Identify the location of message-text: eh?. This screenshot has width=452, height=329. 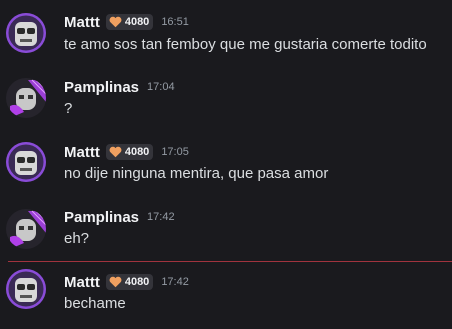
(77, 238).